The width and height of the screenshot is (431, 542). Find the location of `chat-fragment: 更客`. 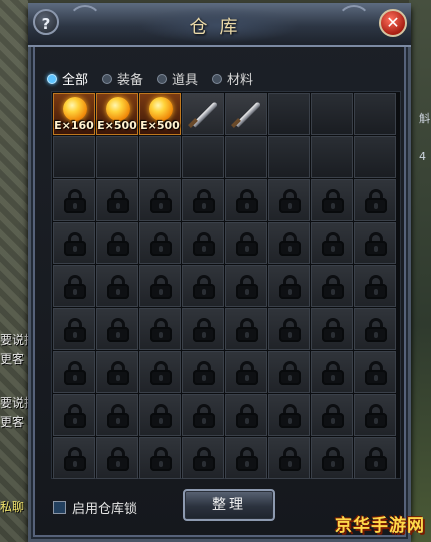

chat-fragment: 更客 is located at coordinates (12, 422).